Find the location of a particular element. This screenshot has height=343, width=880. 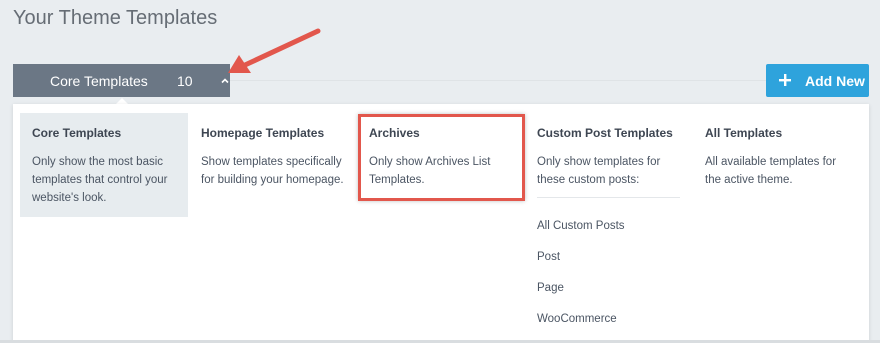

dropdown-label: Core Templates is located at coordinates (99, 80).